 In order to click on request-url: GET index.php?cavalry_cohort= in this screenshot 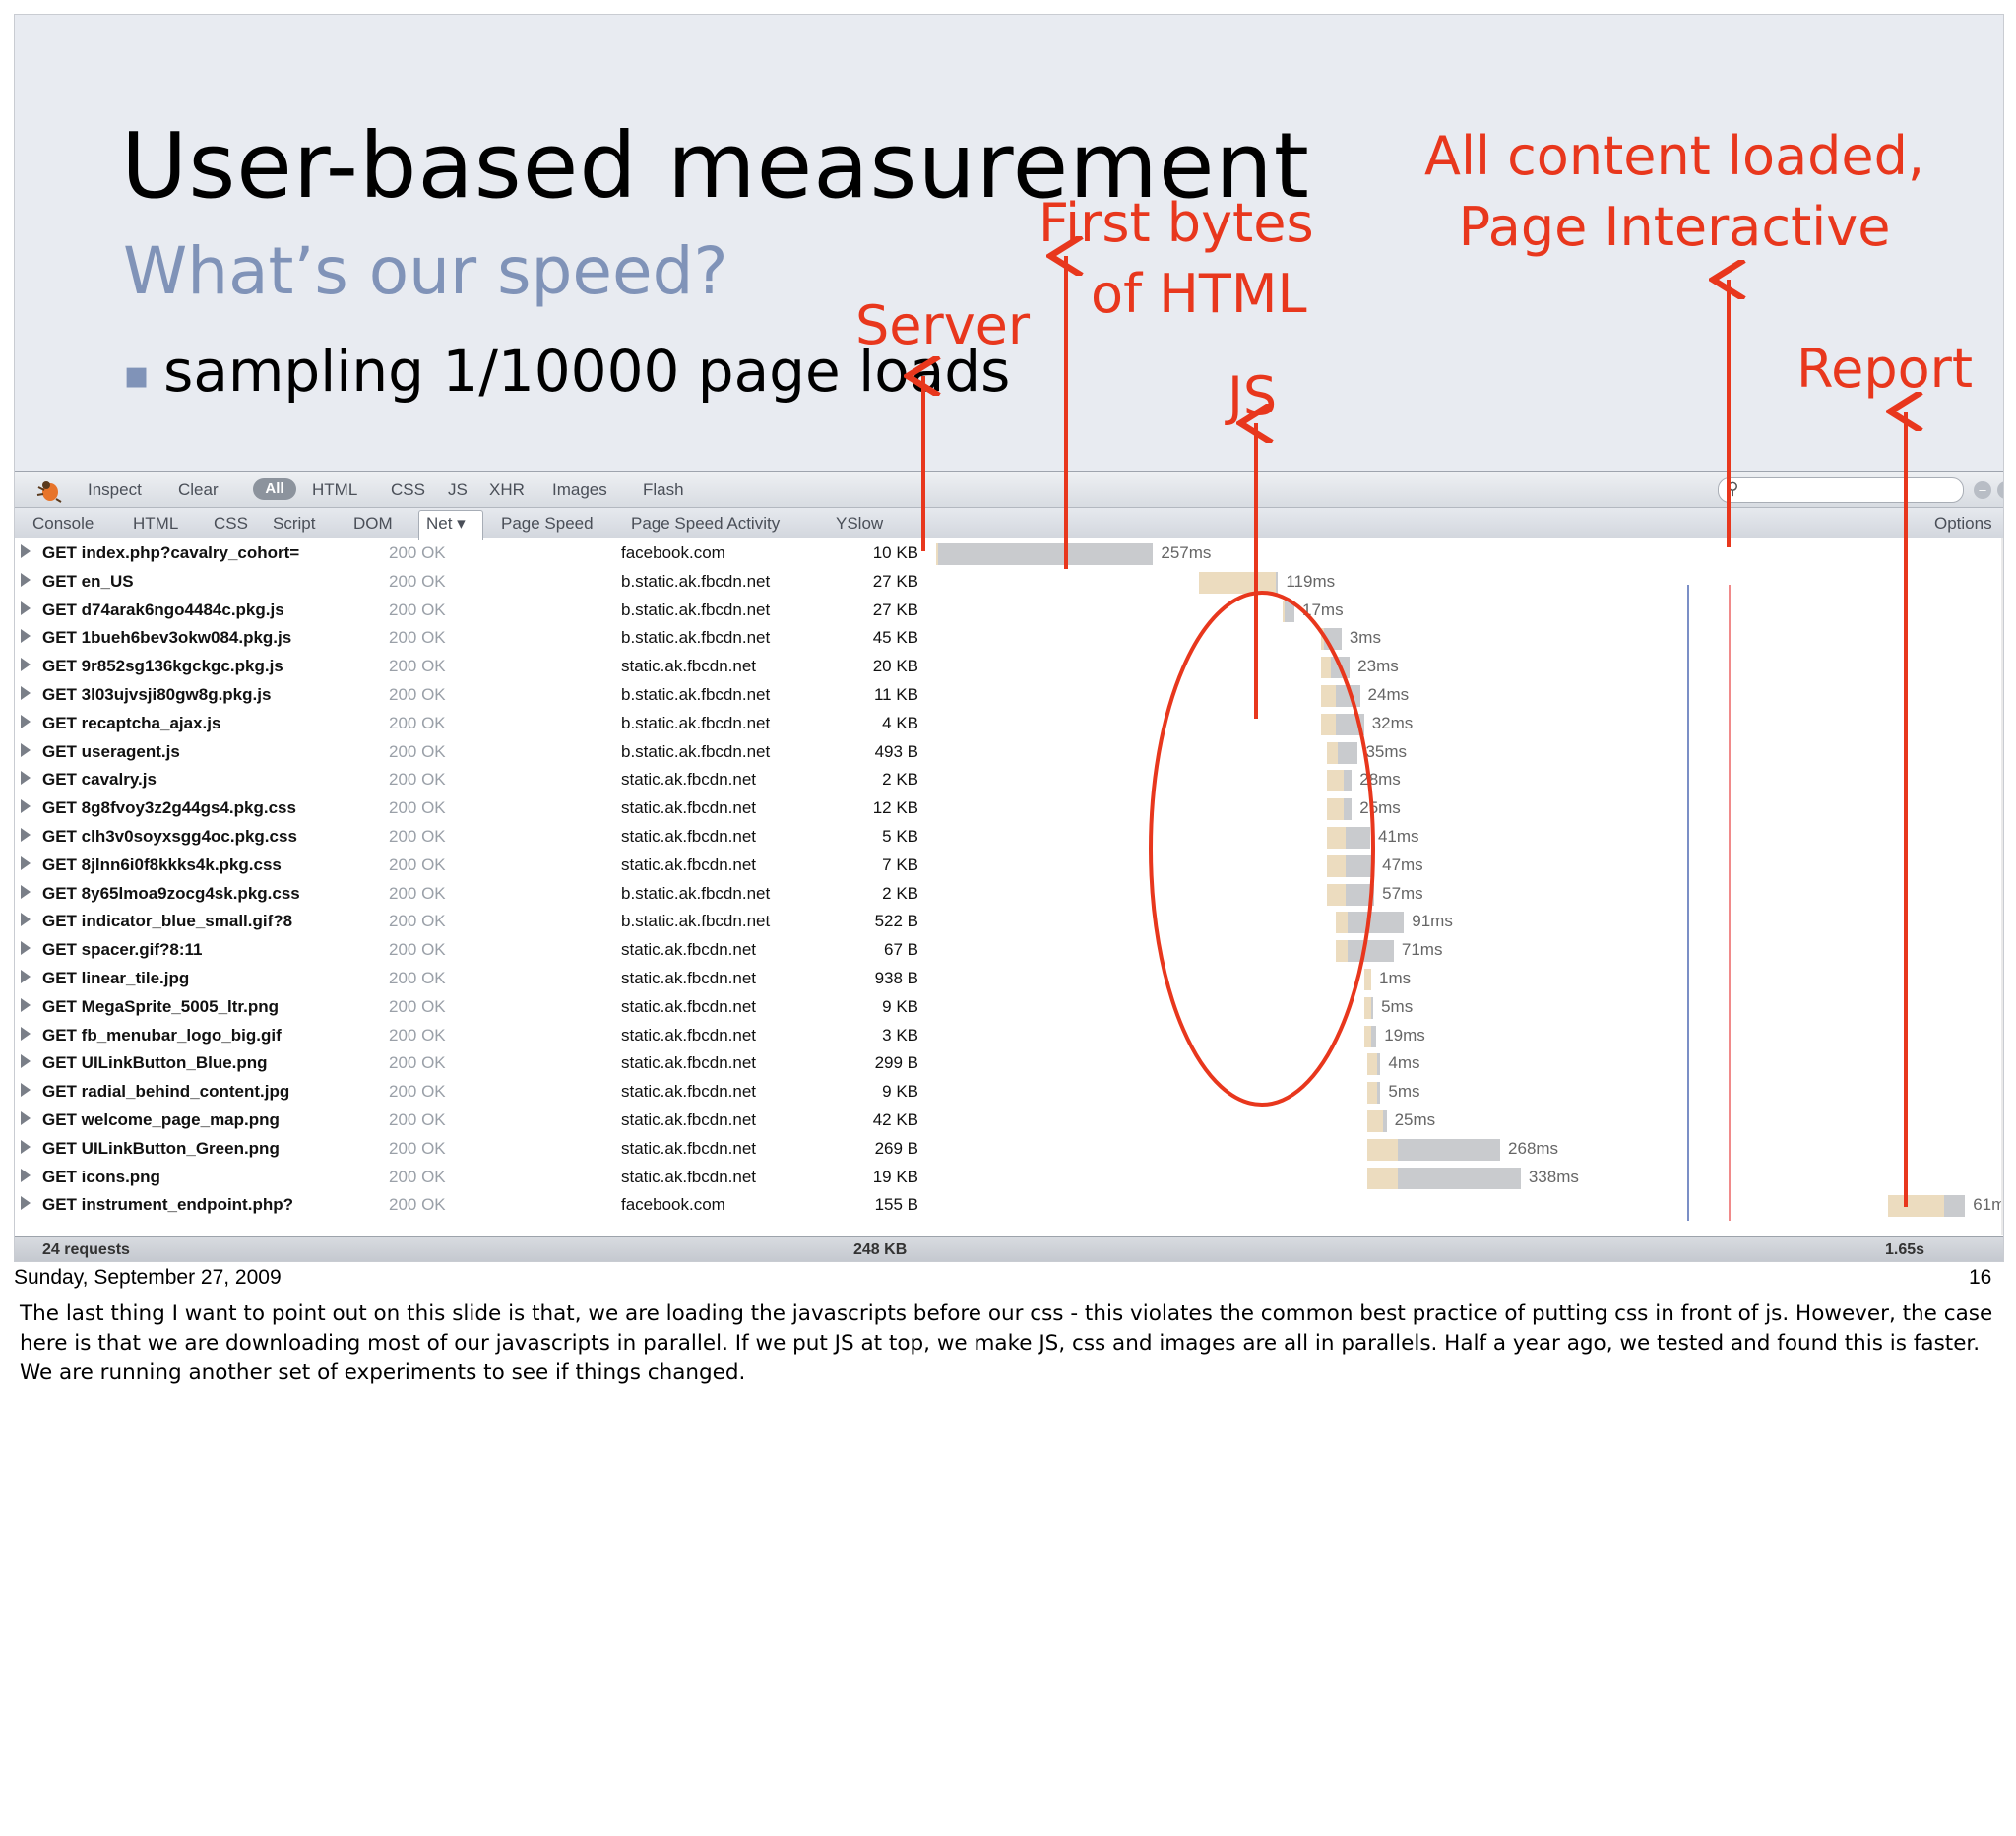, I will do `click(171, 552)`.